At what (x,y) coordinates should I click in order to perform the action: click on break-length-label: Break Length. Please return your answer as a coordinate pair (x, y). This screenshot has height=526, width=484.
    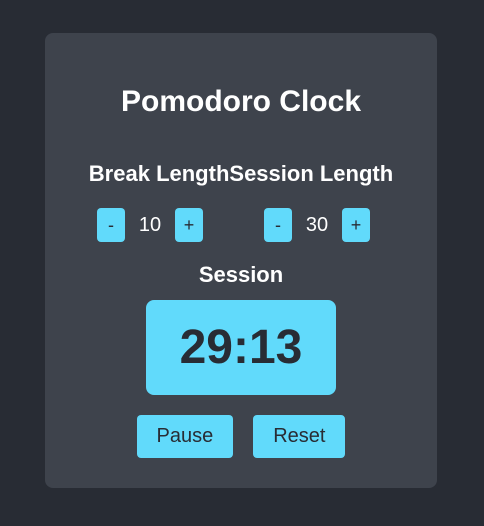
    Looking at the image, I should click on (159, 173).